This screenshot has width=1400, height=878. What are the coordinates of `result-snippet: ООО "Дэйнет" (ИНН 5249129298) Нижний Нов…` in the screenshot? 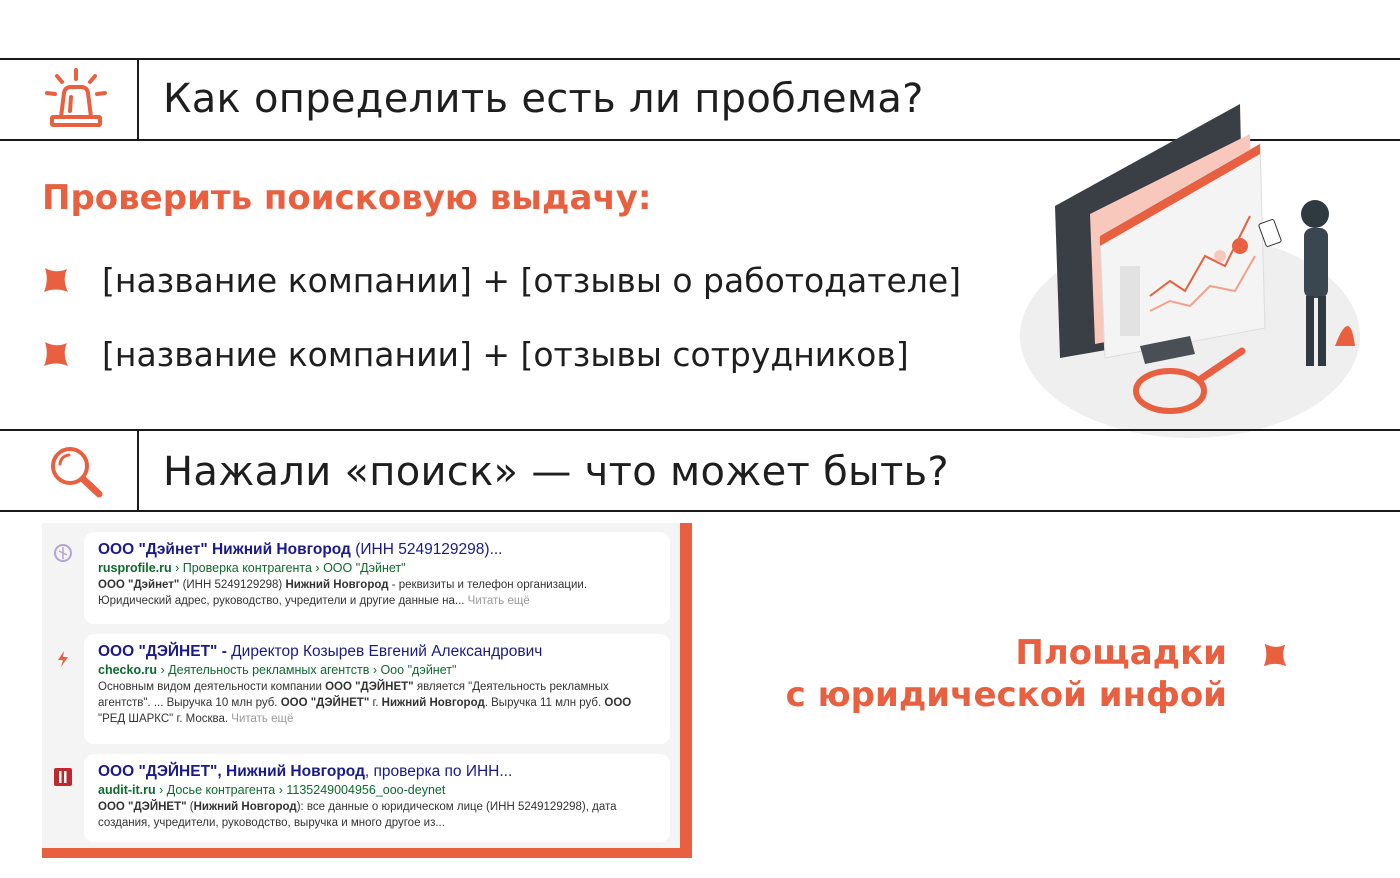 It's located at (343, 593).